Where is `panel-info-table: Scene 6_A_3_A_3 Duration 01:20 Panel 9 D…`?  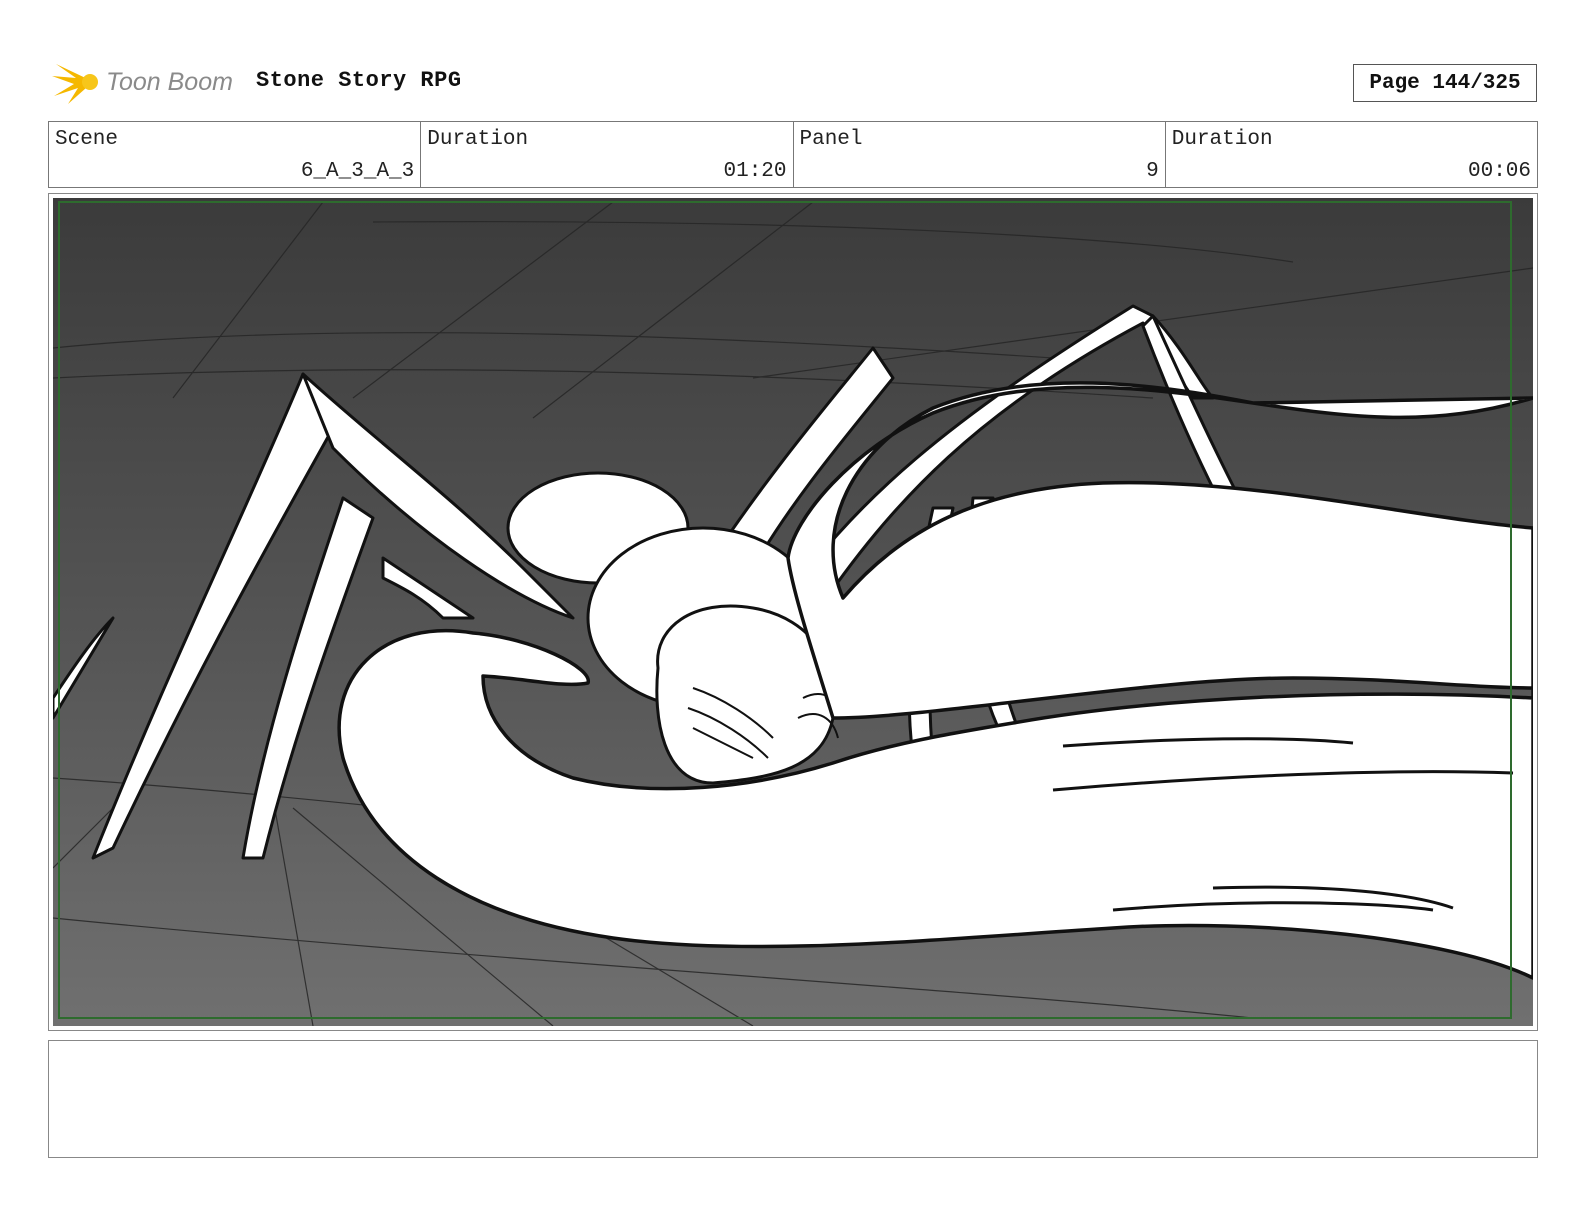
panel-info-table: Scene 6_A_3_A_3 Duration 01:20 Panel 9 D… is located at coordinates (793, 154).